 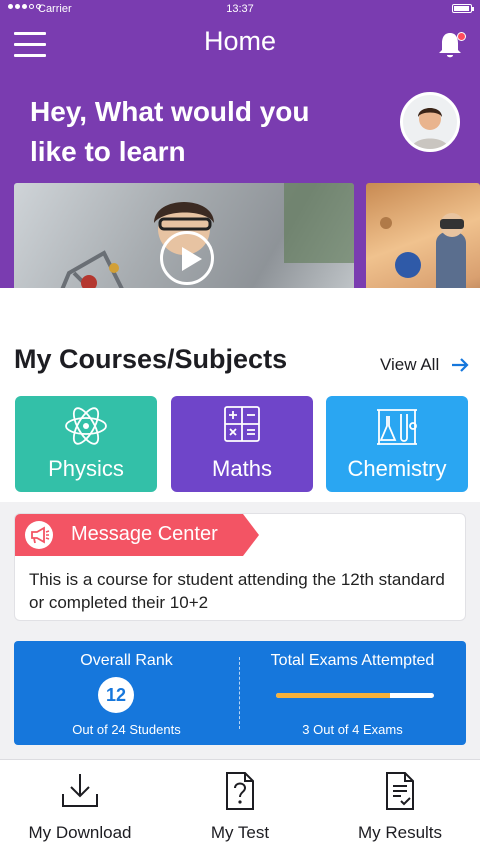 What do you see at coordinates (400, 832) in the screenshot?
I see `tab-label: My Results` at bounding box center [400, 832].